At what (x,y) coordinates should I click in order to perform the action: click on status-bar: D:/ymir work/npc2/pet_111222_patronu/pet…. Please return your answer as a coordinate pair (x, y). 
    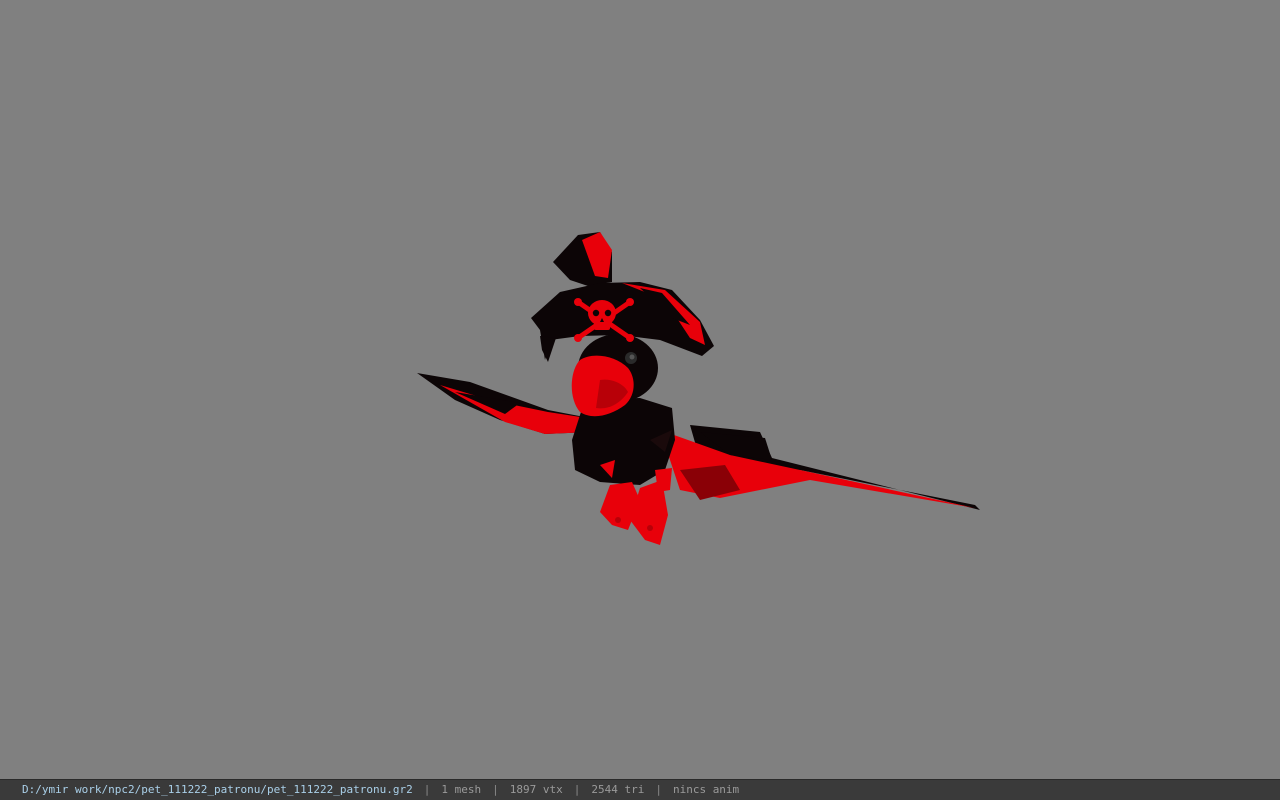
    Looking at the image, I should click on (640, 789).